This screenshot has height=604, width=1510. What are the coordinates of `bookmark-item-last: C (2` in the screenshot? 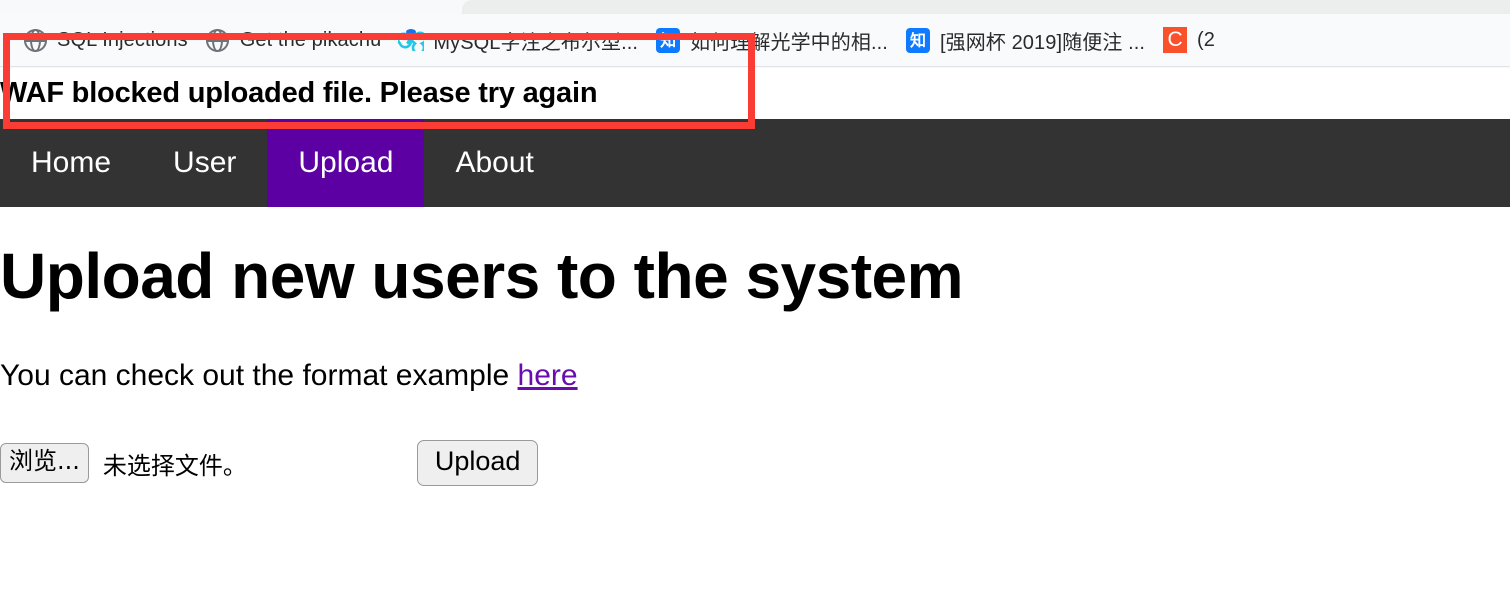 It's located at (1189, 40).